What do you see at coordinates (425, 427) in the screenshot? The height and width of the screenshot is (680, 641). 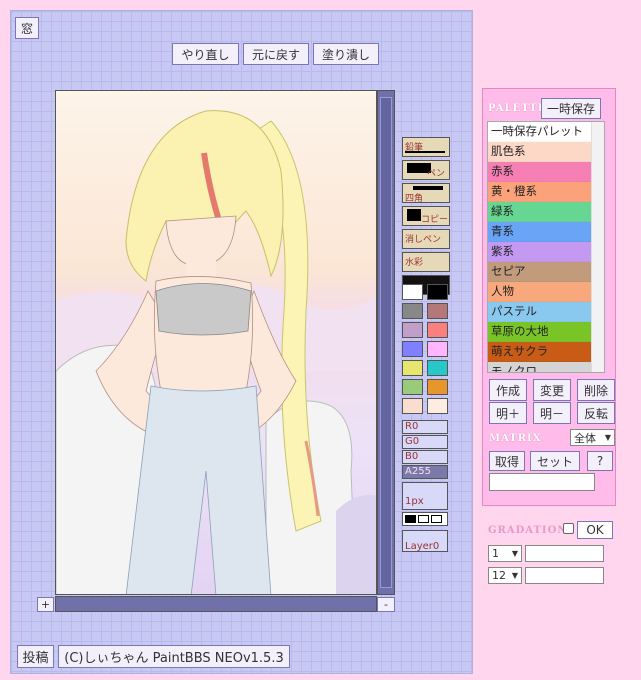 I see `red-slider: R0` at bounding box center [425, 427].